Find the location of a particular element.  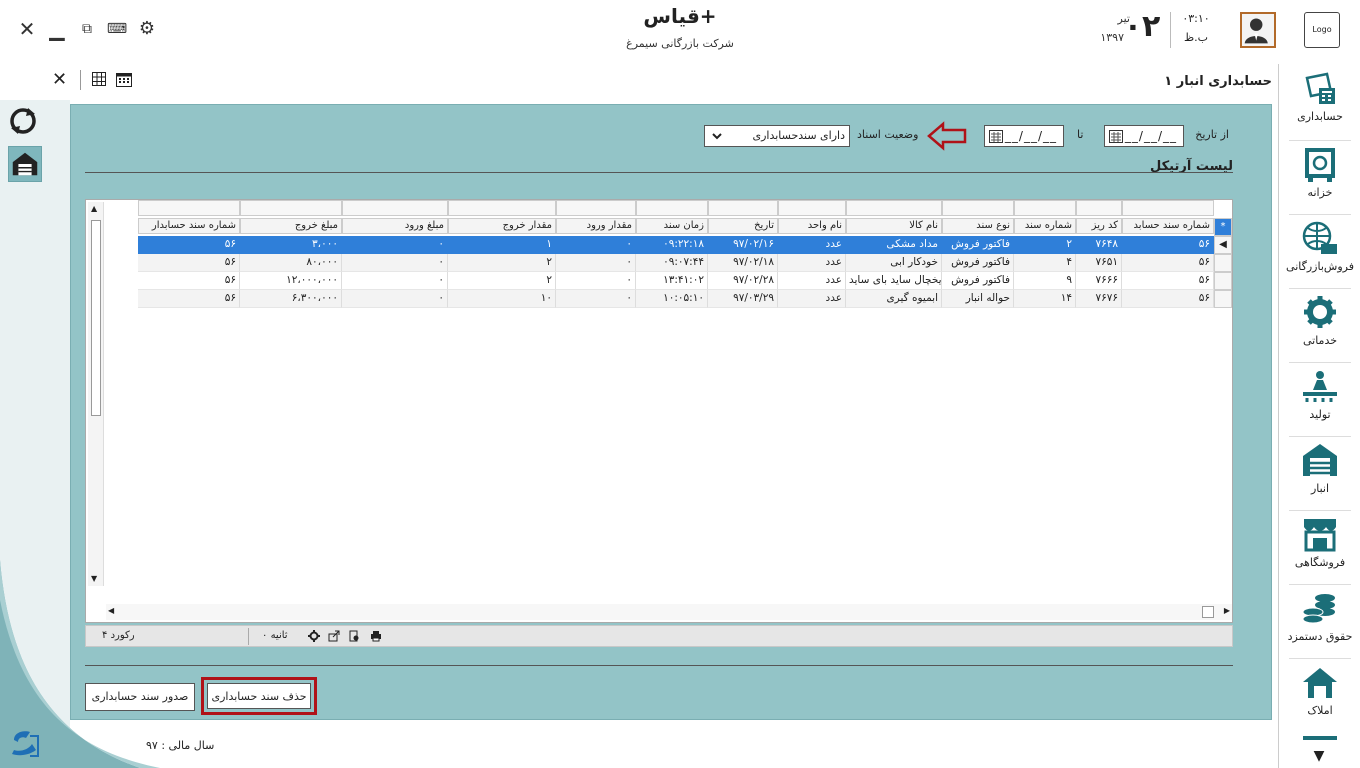

sidebar-item-services: خدماتی is located at coordinates (1319, 326).